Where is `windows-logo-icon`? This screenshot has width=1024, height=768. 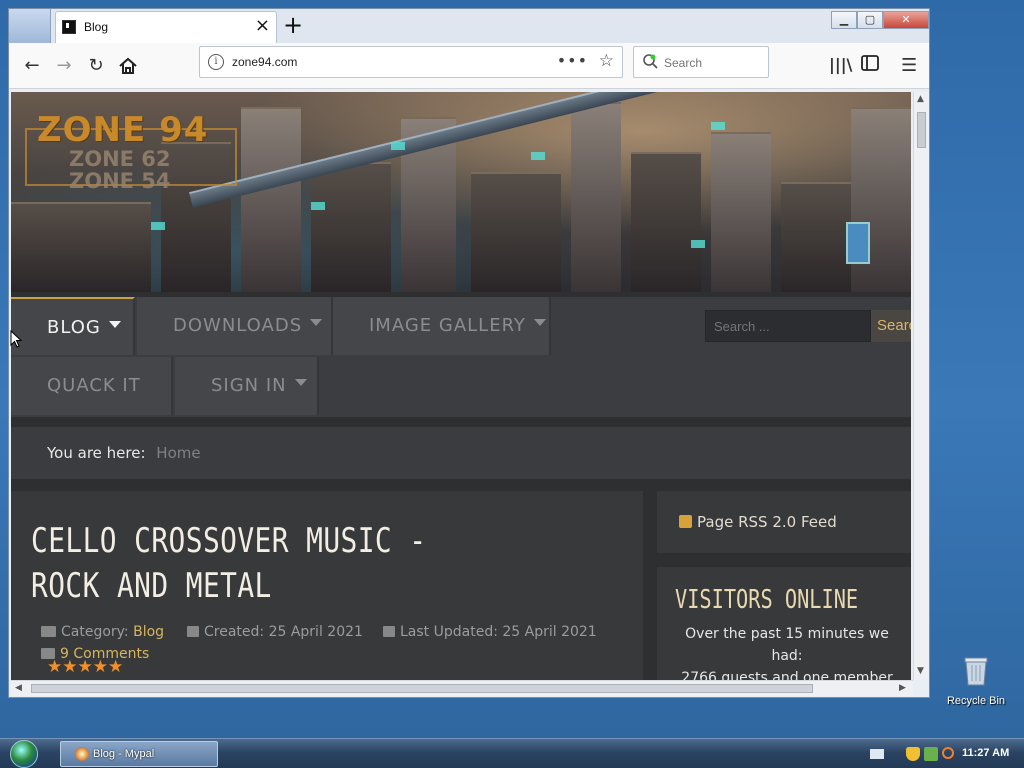 windows-logo-icon is located at coordinates (24, 754).